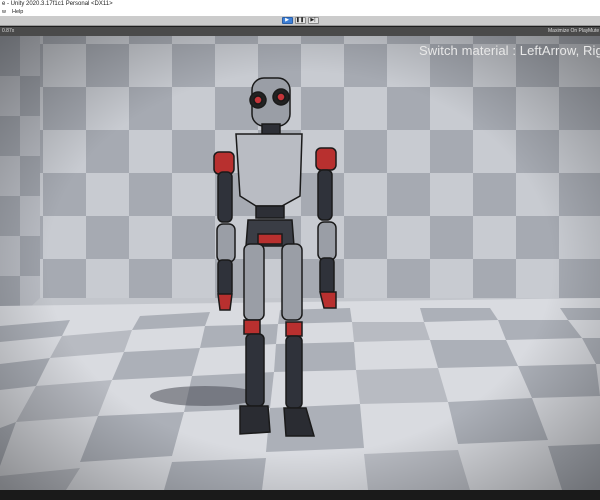  Describe the element at coordinates (300, 495) in the screenshot. I see `bottom-status-bar` at that location.